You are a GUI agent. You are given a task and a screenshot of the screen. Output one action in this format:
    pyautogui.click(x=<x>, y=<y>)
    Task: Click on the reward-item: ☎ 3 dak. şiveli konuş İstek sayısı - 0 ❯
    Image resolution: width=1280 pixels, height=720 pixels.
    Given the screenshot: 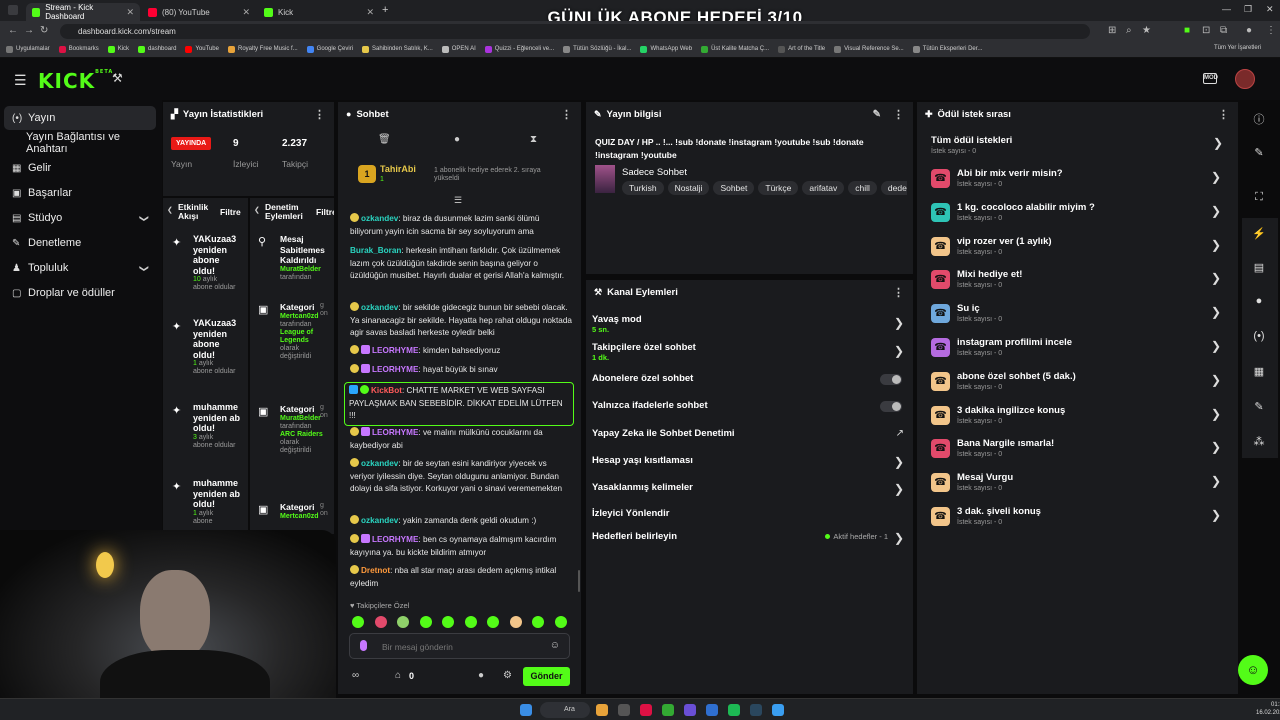 What is the action you would take?
    pyautogui.click(x=1076, y=518)
    